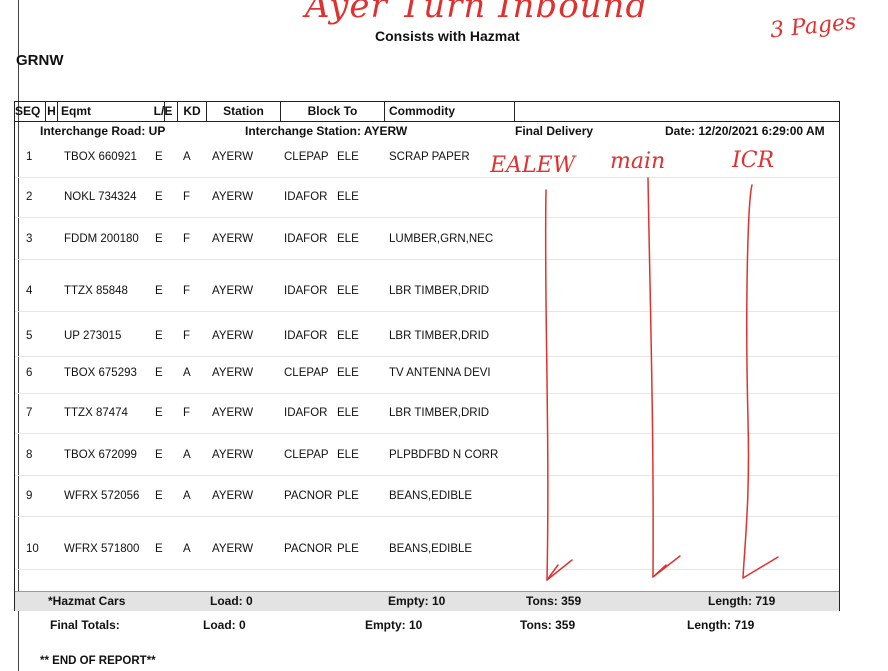 This screenshot has height=671, width=888. What do you see at coordinates (637, 161) in the screenshot?
I see `handwritten-col2: main` at bounding box center [637, 161].